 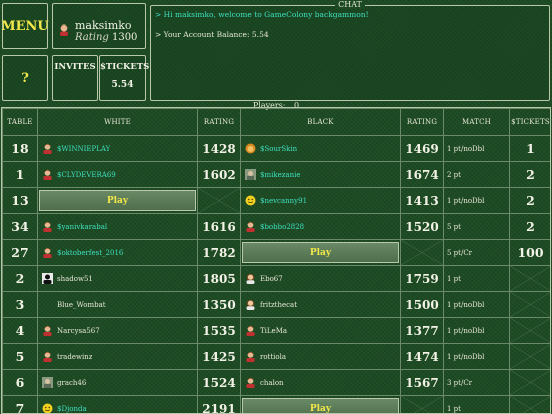 I want to click on table-row: 4 Narcysa567 1535 TiLeMa 1377 1 pt/noDbl, so click(x=276, y=330).